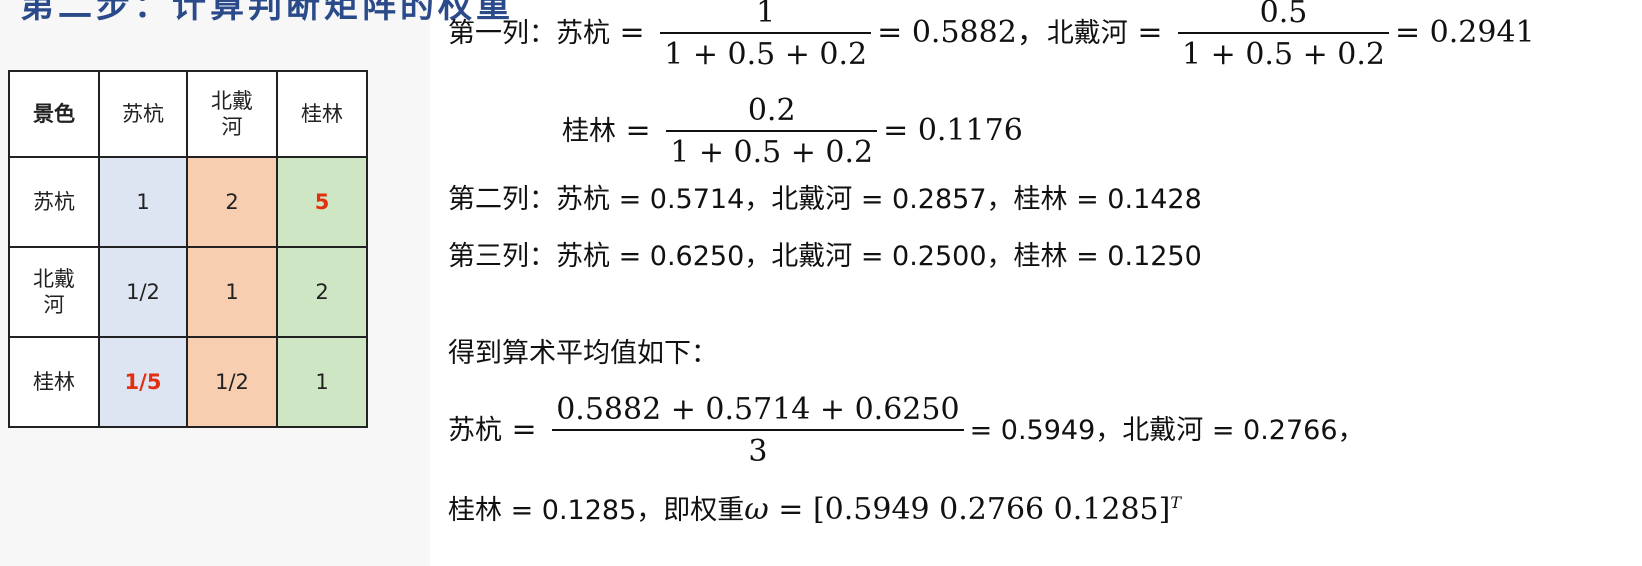 The width and height of the screenshot is (1642, 566). What do you see at coordinates (1176, 502) in the screenshot?
I see `transpose-superscript: T` at bounding box center [1176, 502].